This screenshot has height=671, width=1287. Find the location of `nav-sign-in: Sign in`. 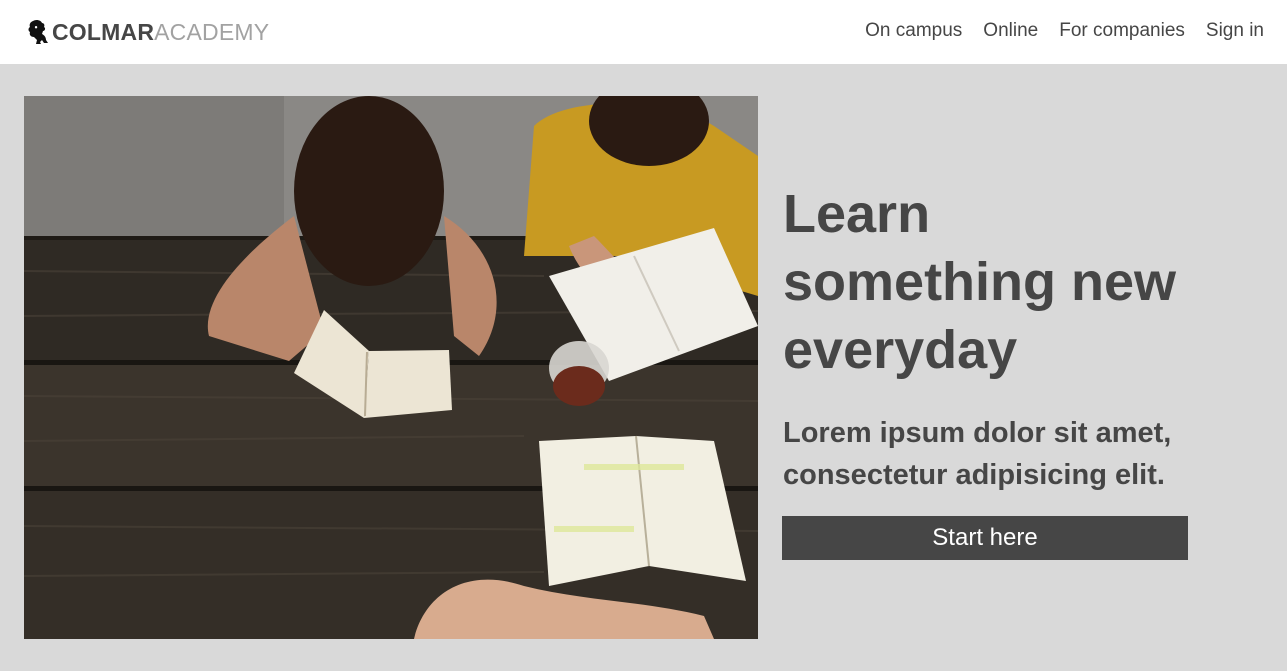

nav-sign-in: Sign in is located at coordinates (1235, 31).